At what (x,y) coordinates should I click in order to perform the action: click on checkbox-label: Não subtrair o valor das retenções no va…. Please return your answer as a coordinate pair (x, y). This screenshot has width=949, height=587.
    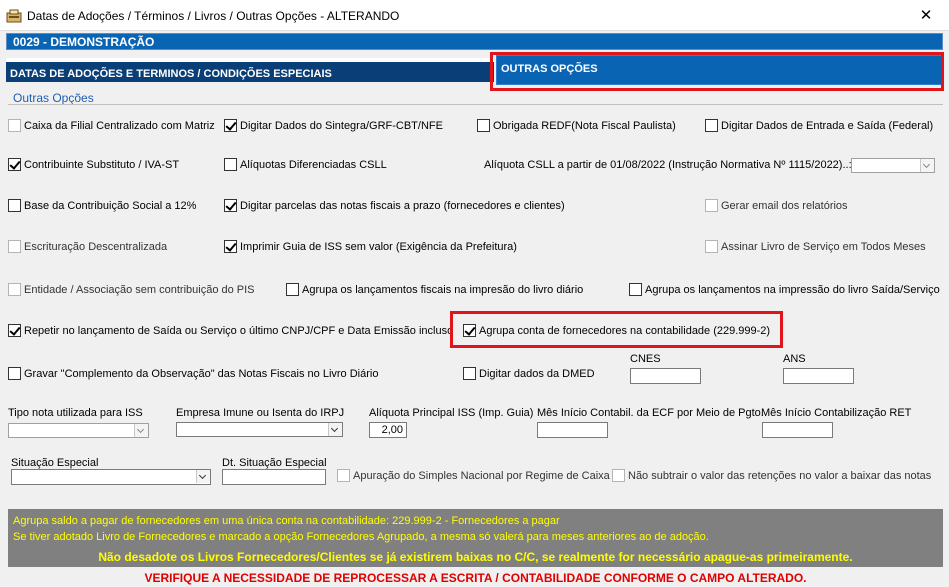
    Looking at the image, I should click on (780, 476).